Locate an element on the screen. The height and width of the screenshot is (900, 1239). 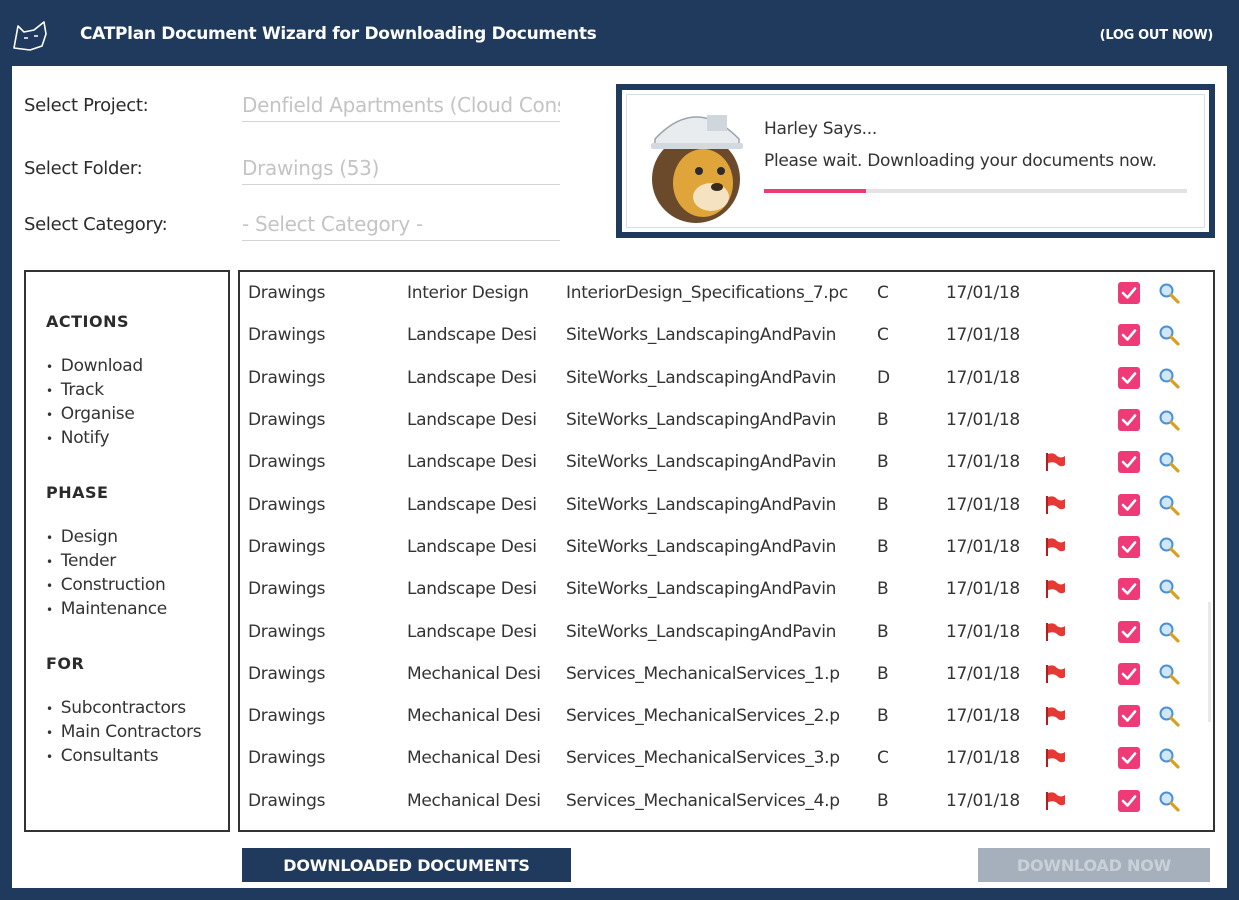
logout-link: (LOG OUT NOW) is located at coordinates (1157, 35).